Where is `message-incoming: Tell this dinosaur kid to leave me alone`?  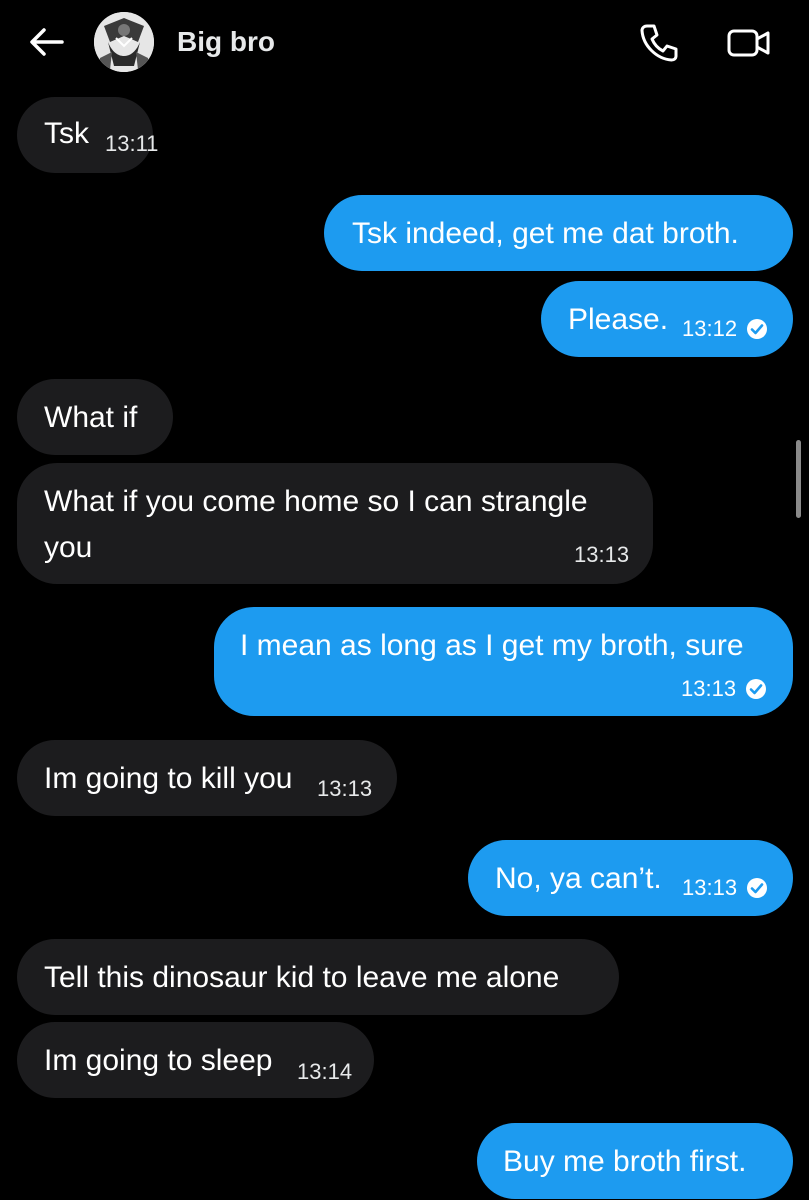
message-incoming: Tell this dinosaur kid to leave me alone is located at coordinates (318, 977).